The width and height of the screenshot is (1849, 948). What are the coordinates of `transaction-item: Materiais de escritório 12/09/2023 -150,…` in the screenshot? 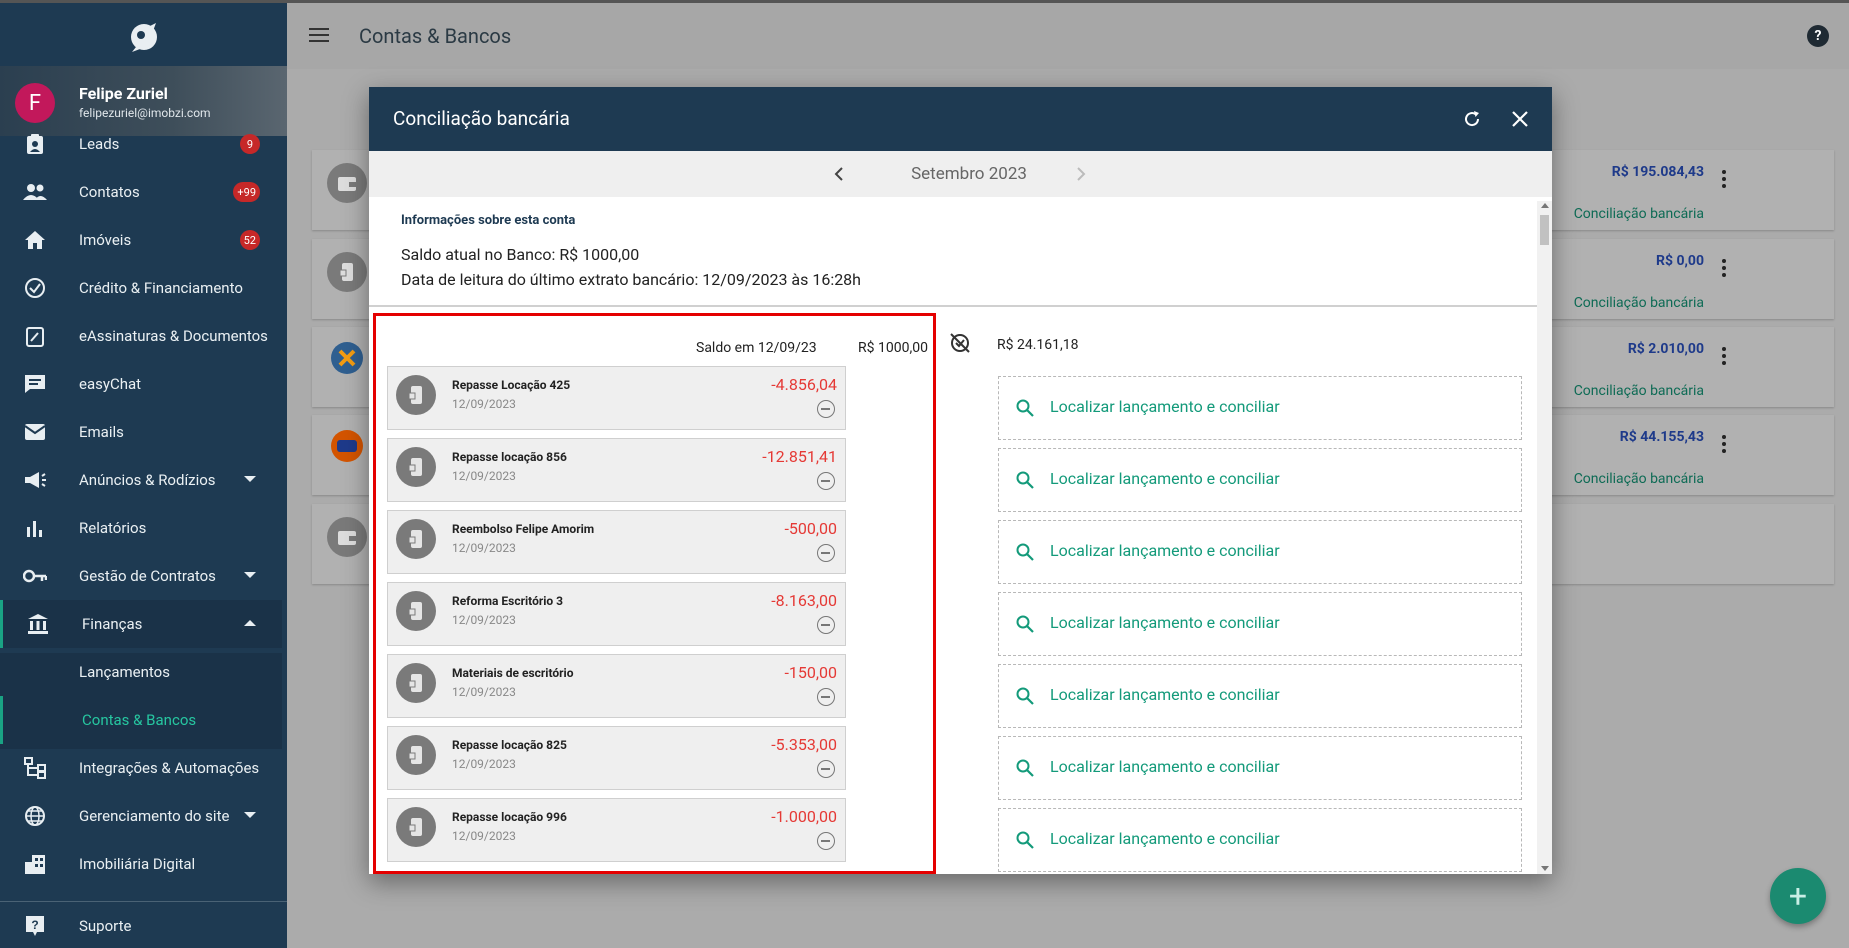 It's located at (616, 686).